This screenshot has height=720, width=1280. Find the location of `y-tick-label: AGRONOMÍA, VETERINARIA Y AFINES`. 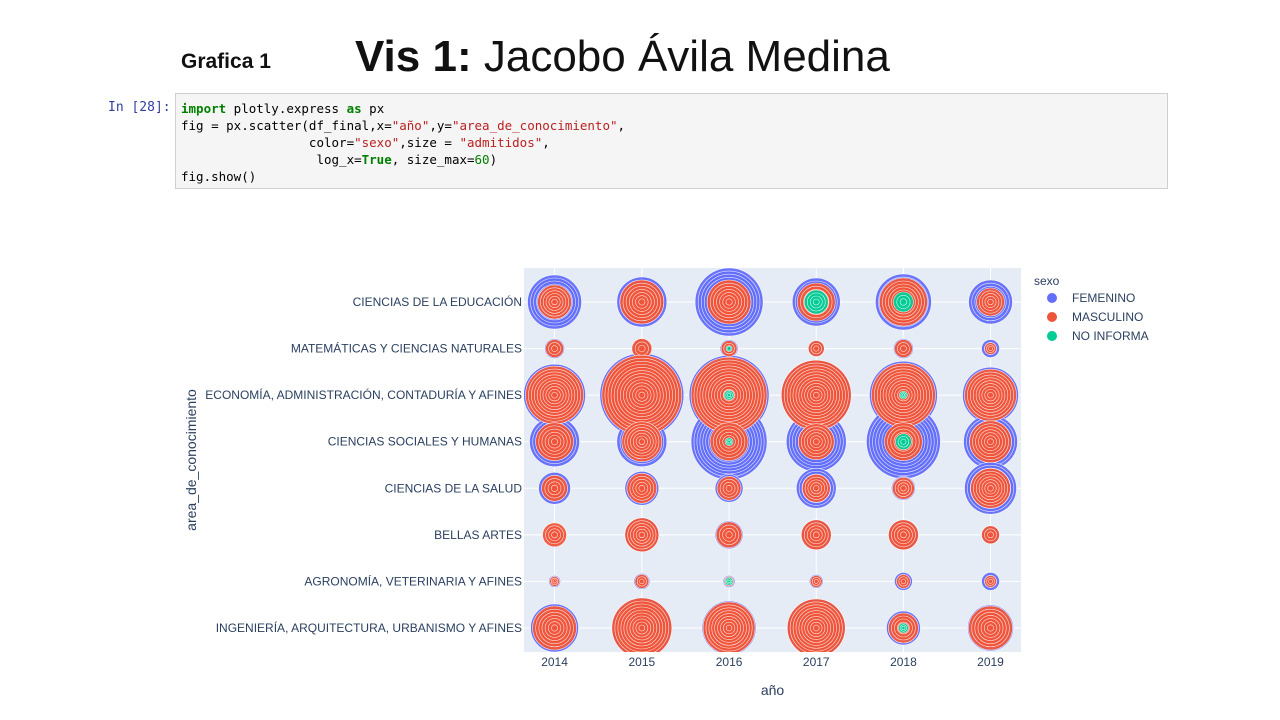

y-tick-label: AGRONOMÍA, VETERINARIA Y AFINES is located at coordinates (413, 580).